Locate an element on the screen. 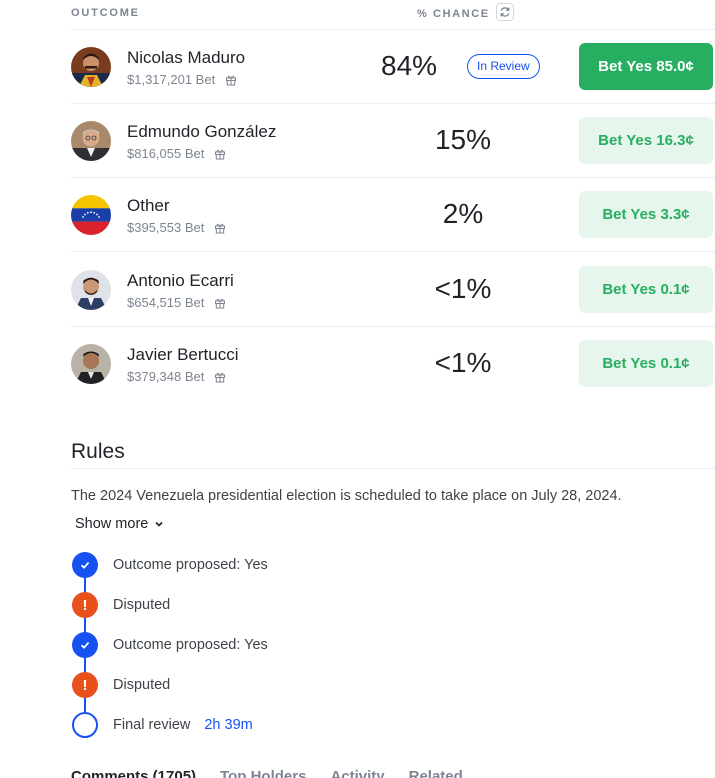 This screenshot has height=778, width=715. volume-text: $379,348 Bet is located at coordinates (166, 376).